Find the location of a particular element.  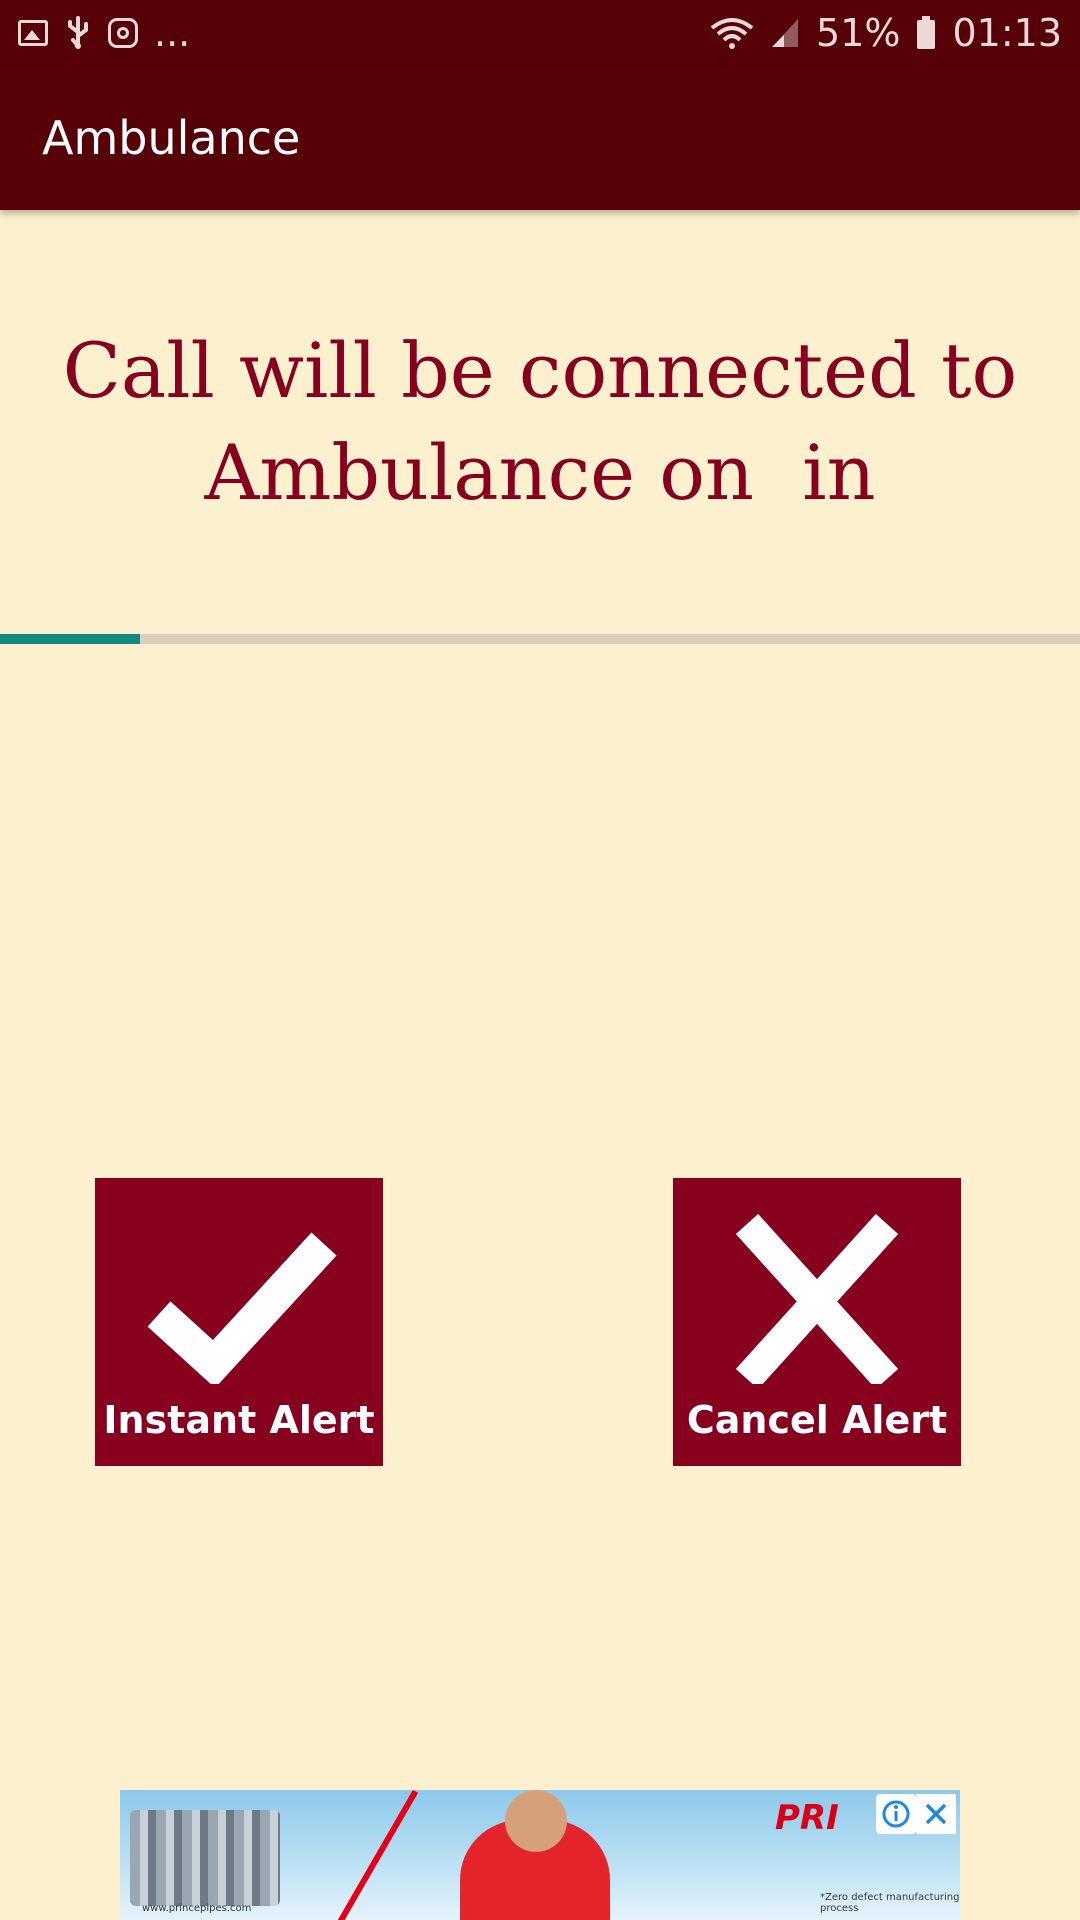

system-icons: 51% 01:13 is located at coordinates (886, 33).